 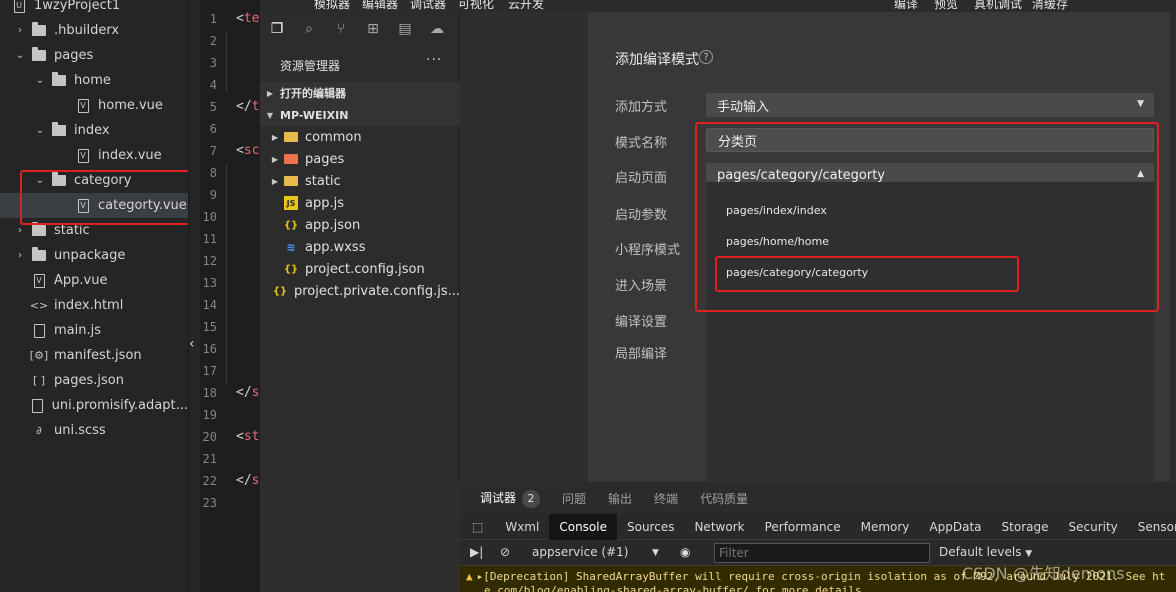 What do you see at coordinates (885, 527) in the screenshot?
I see `tab-memory: Memory` at bounding box center [885, 527].